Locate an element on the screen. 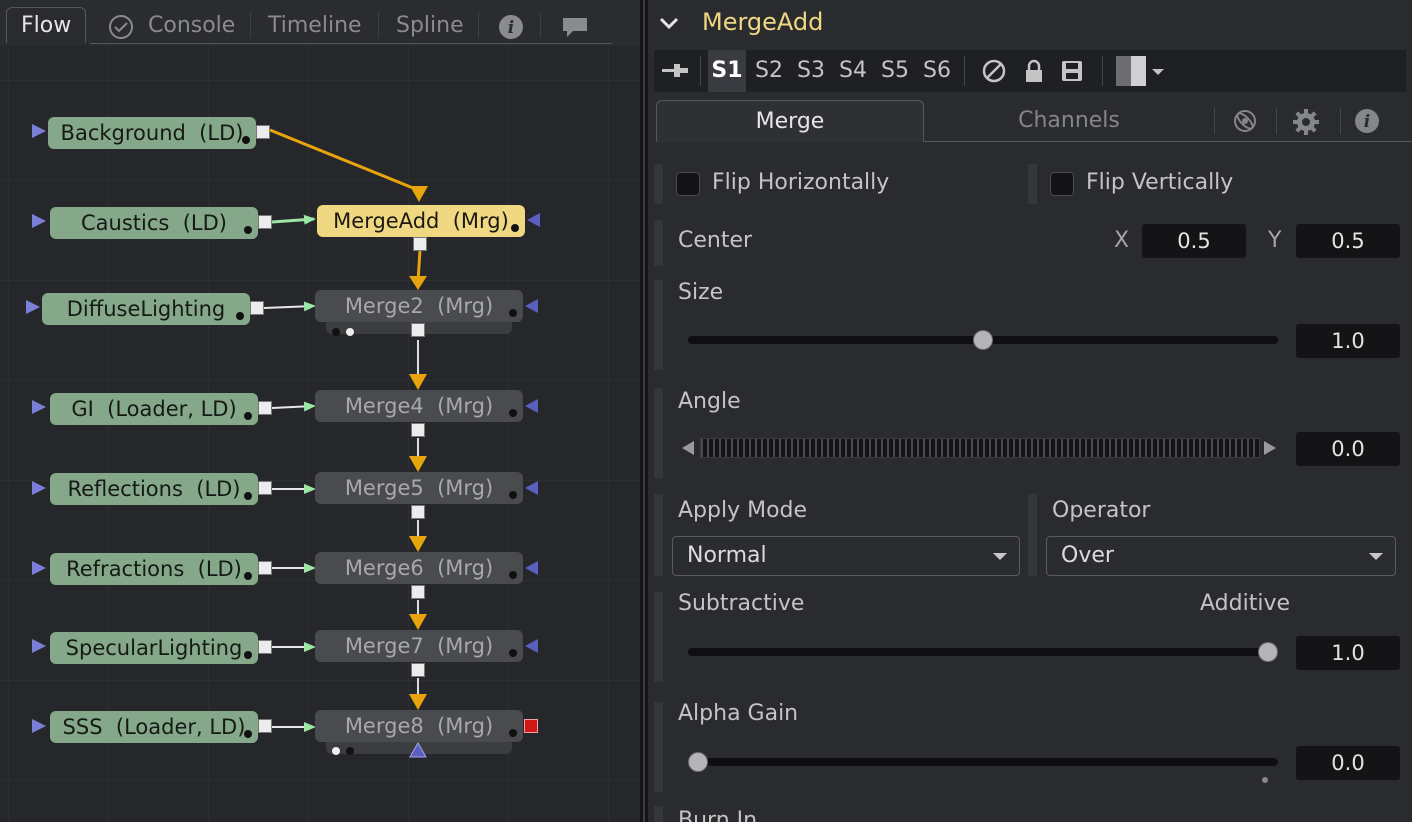 Image resolution: width=1412 pixels, height=822 pixels. node-caustics-loader: Caustics (LD) is located at coordinates (154, 223).